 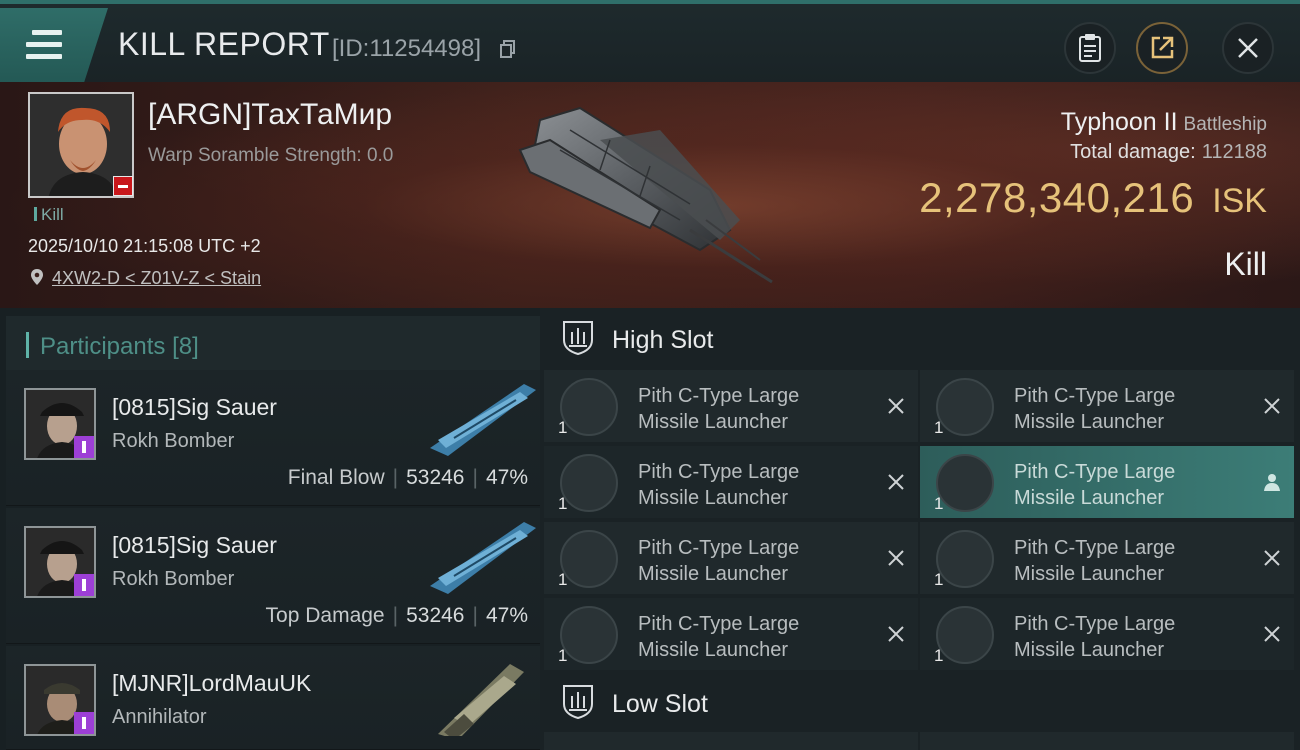 I want to click on clipboard-icon, so click(x=1090, y=48).